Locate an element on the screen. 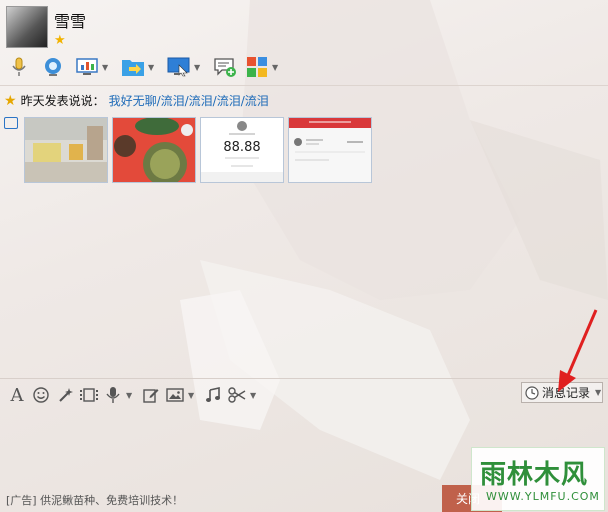 Image resolution: width=608 pixels, height=512 pixels. status-link: 我好无聊/流泪/流泪/流泪/流泪 is located at coordinates (189, 100).